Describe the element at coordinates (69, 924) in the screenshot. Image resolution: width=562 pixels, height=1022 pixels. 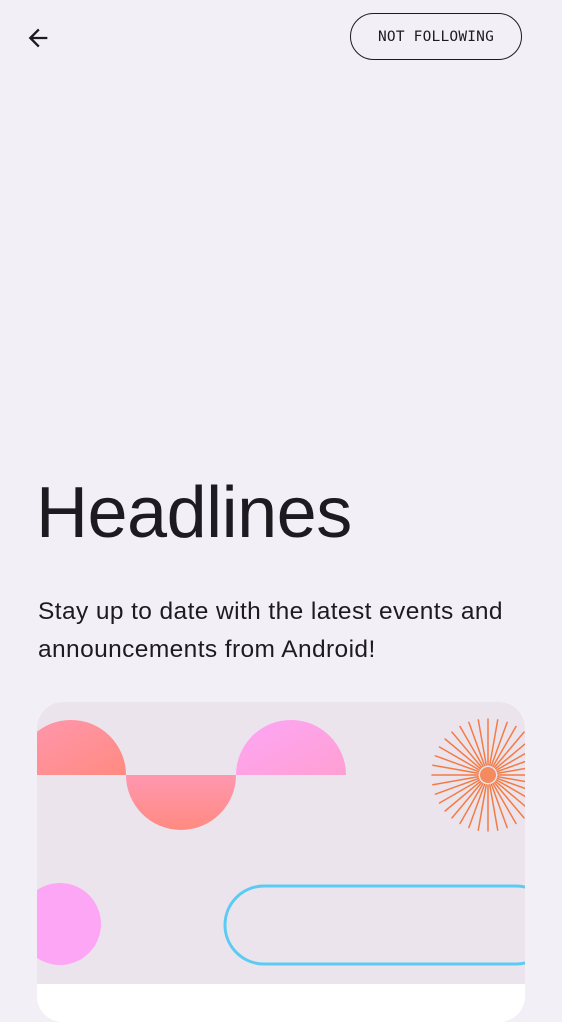
I see `circle-shape` at that location.